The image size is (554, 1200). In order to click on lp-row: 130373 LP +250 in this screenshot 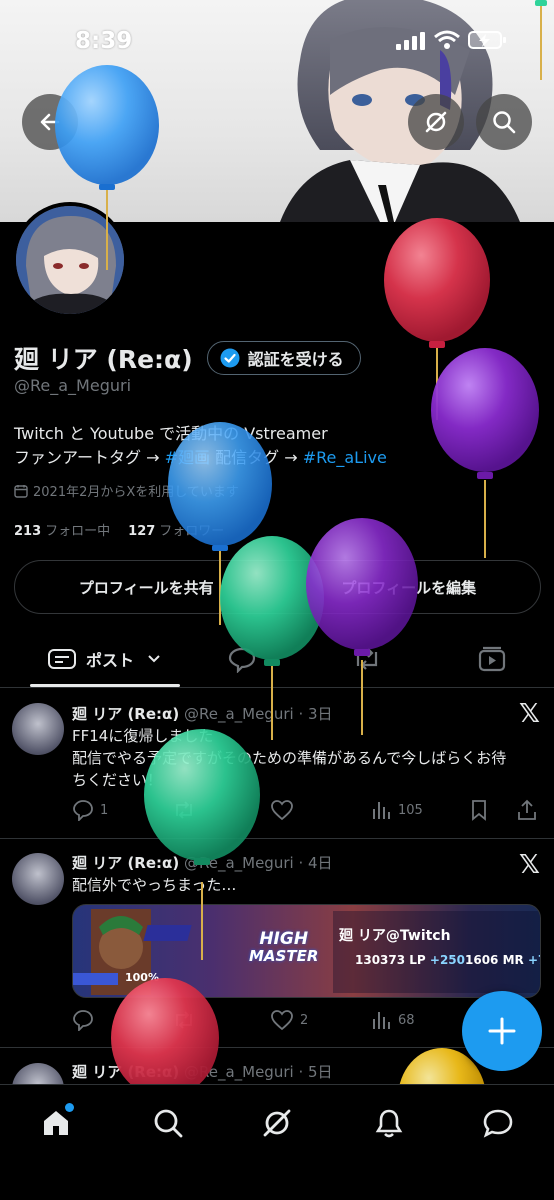, I will do `click(410, 960)`.